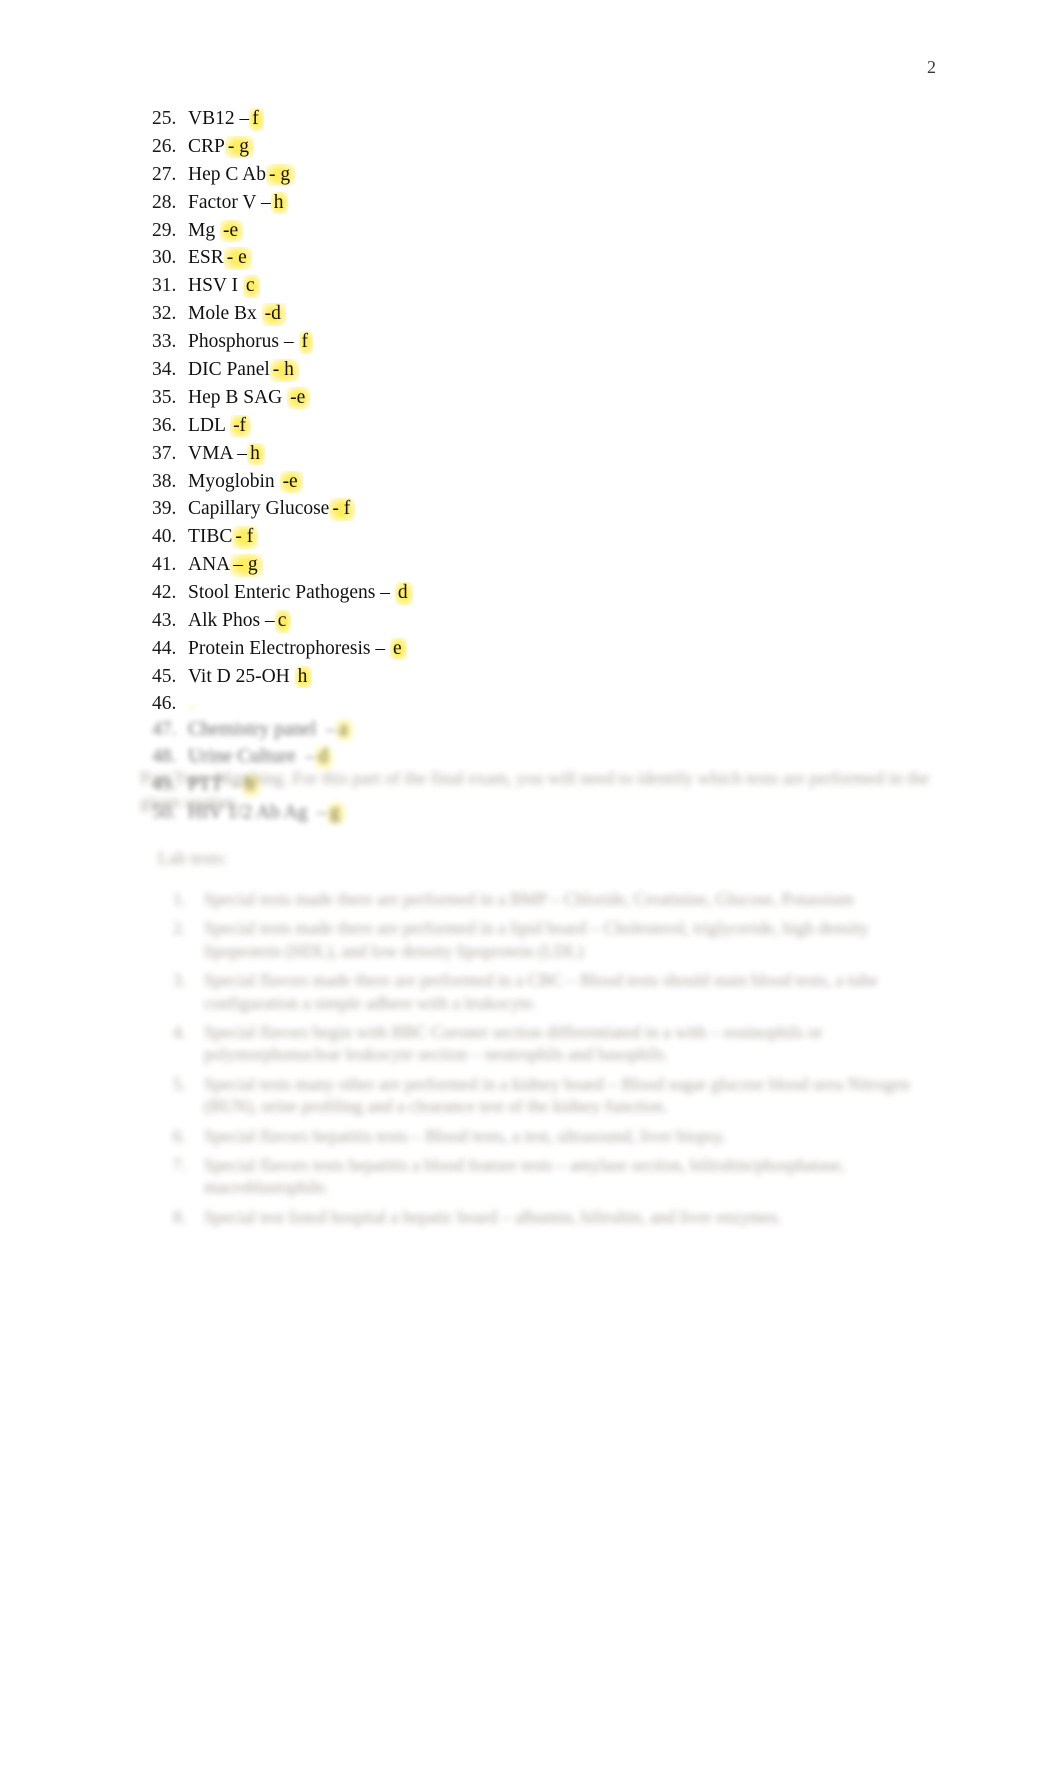  I want to click on list-item-text: Stool Enteric Pathogens –, so click(291, 593).